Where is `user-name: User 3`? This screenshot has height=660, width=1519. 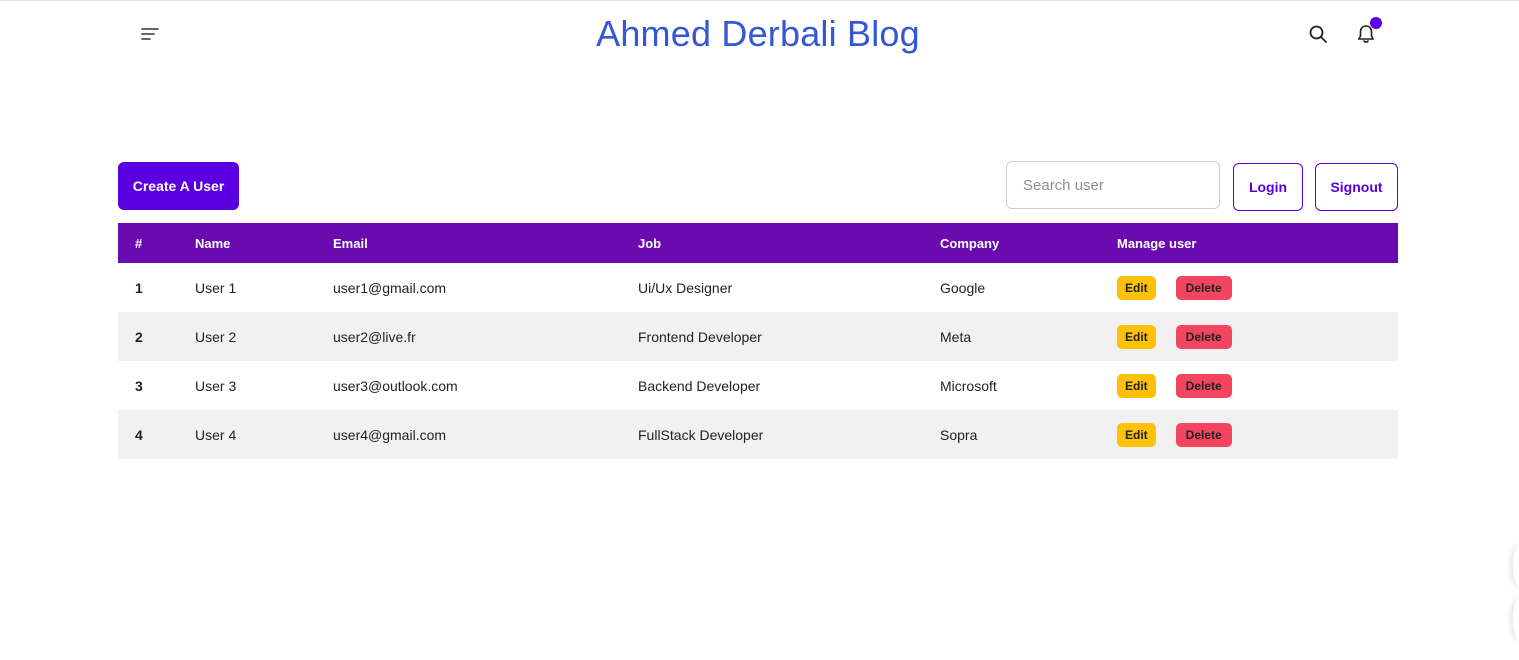
user-name: User 3 is located at coordinates (216, 385).